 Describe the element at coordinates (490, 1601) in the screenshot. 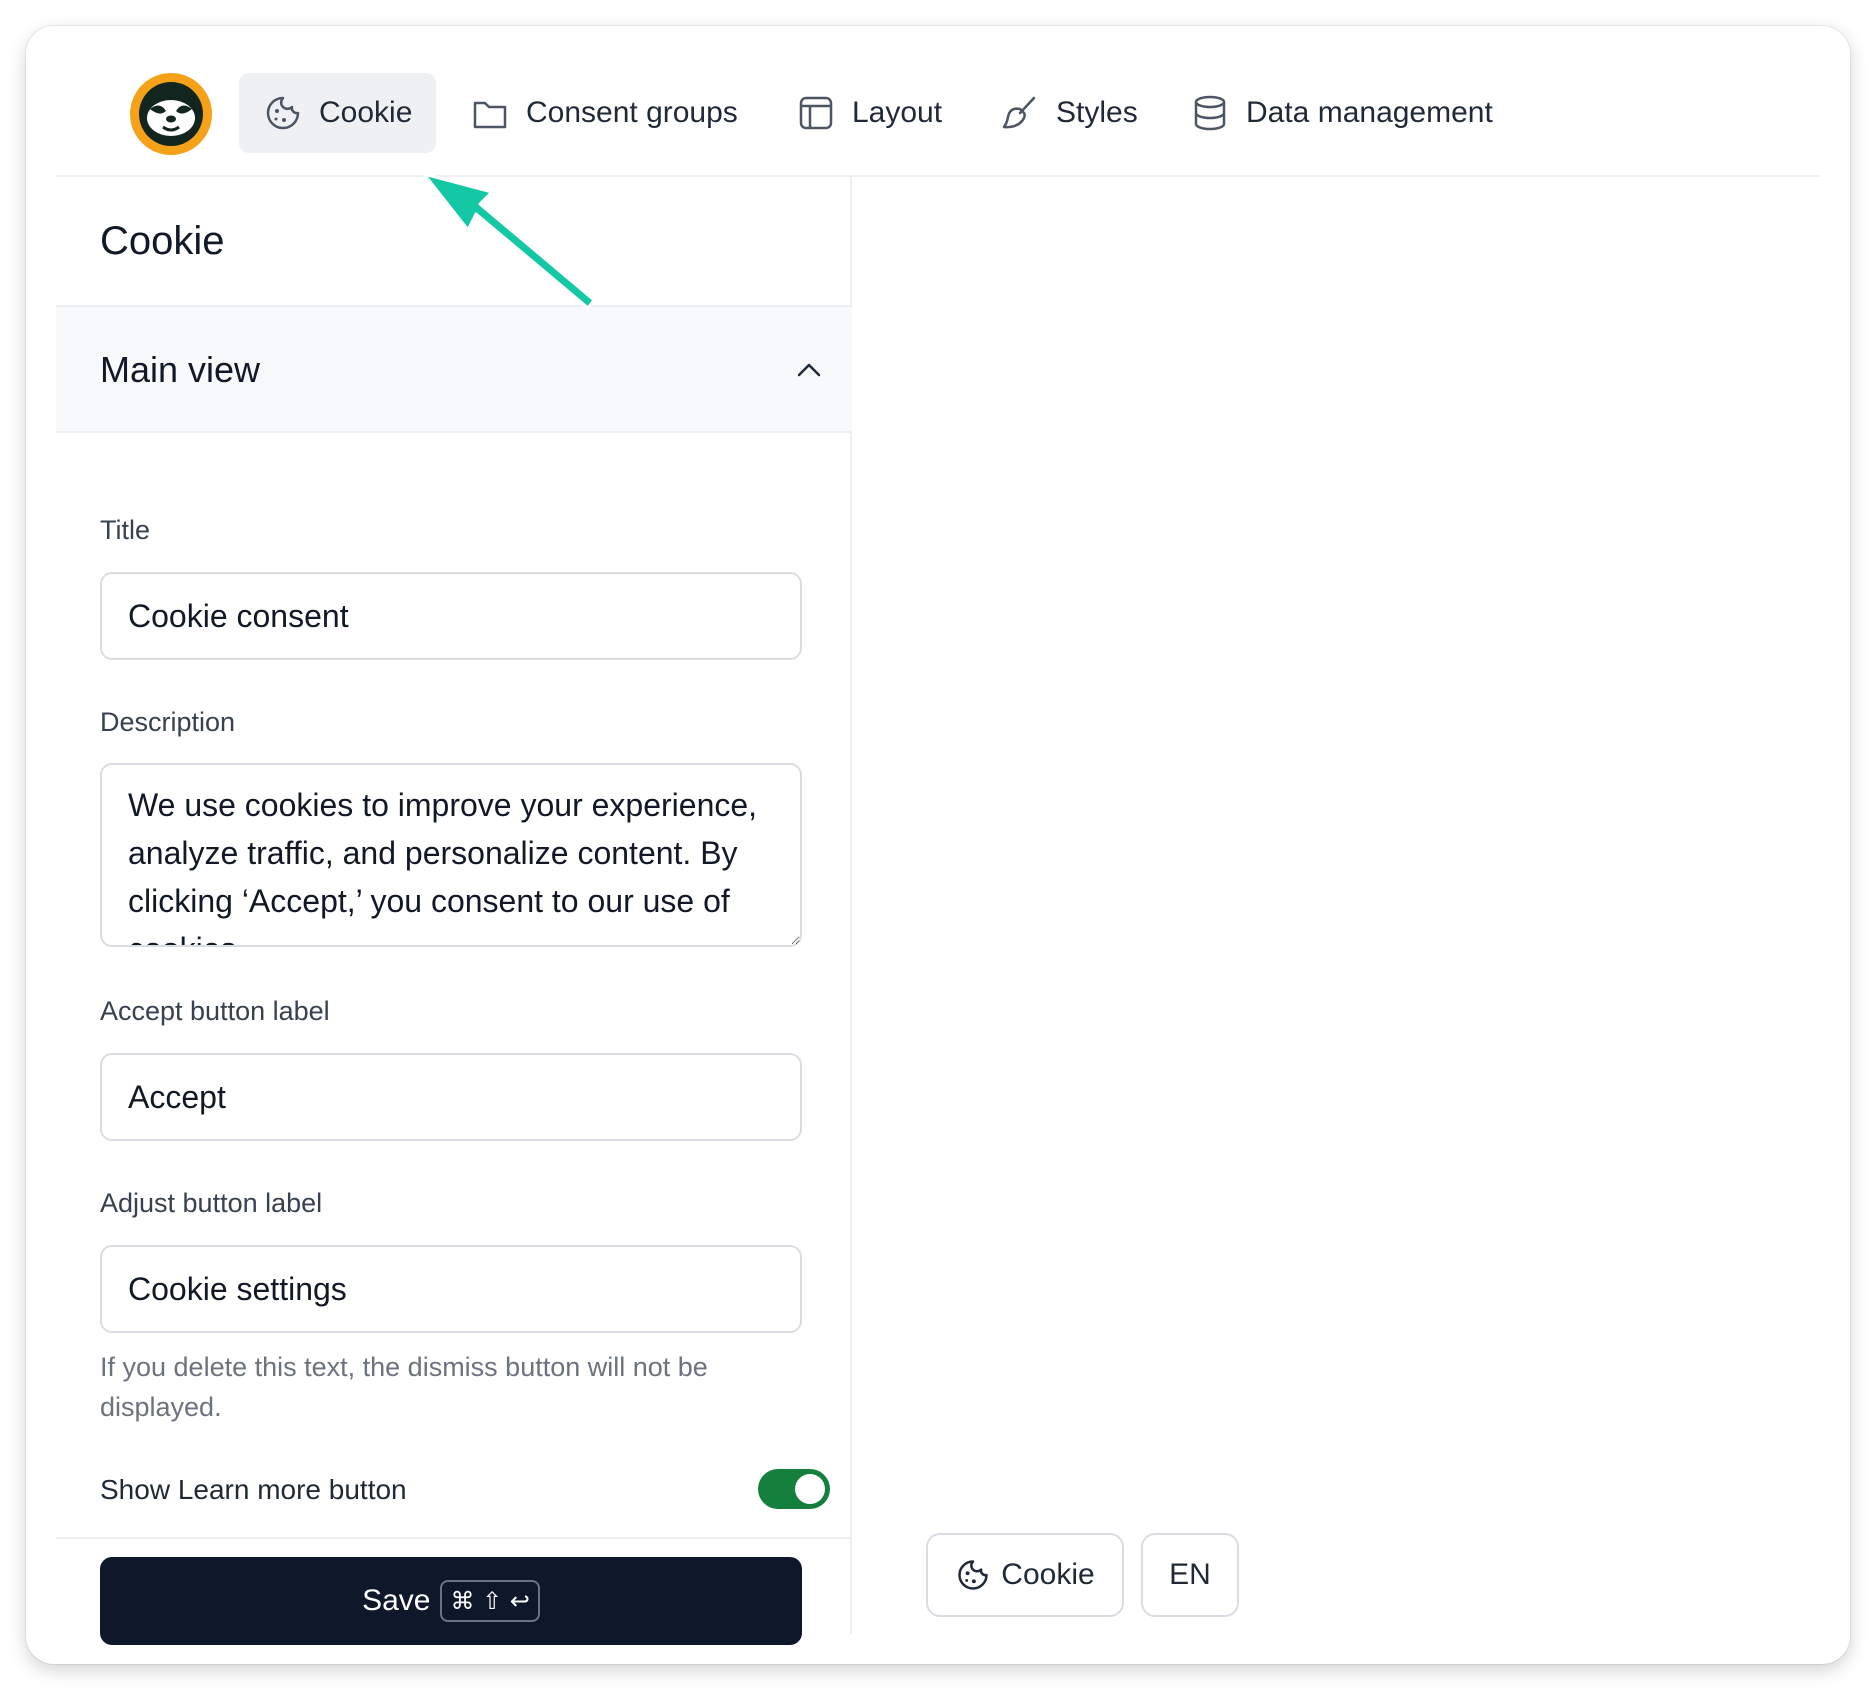

I see `keyboard-shortcut: ⌘ ⇧ ↩` at that location.